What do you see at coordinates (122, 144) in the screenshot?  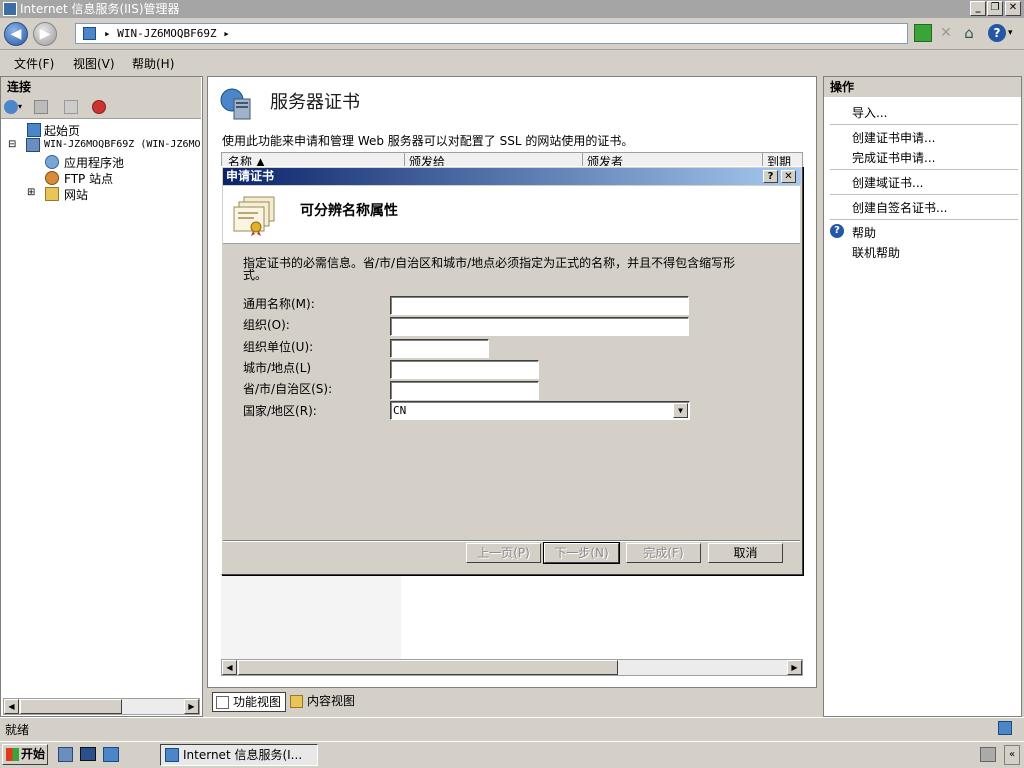 I see `tree-item-server: WIN-JZ6MOQBF69Z (WIN-JZ6MO` at bounding box center [122, 144].